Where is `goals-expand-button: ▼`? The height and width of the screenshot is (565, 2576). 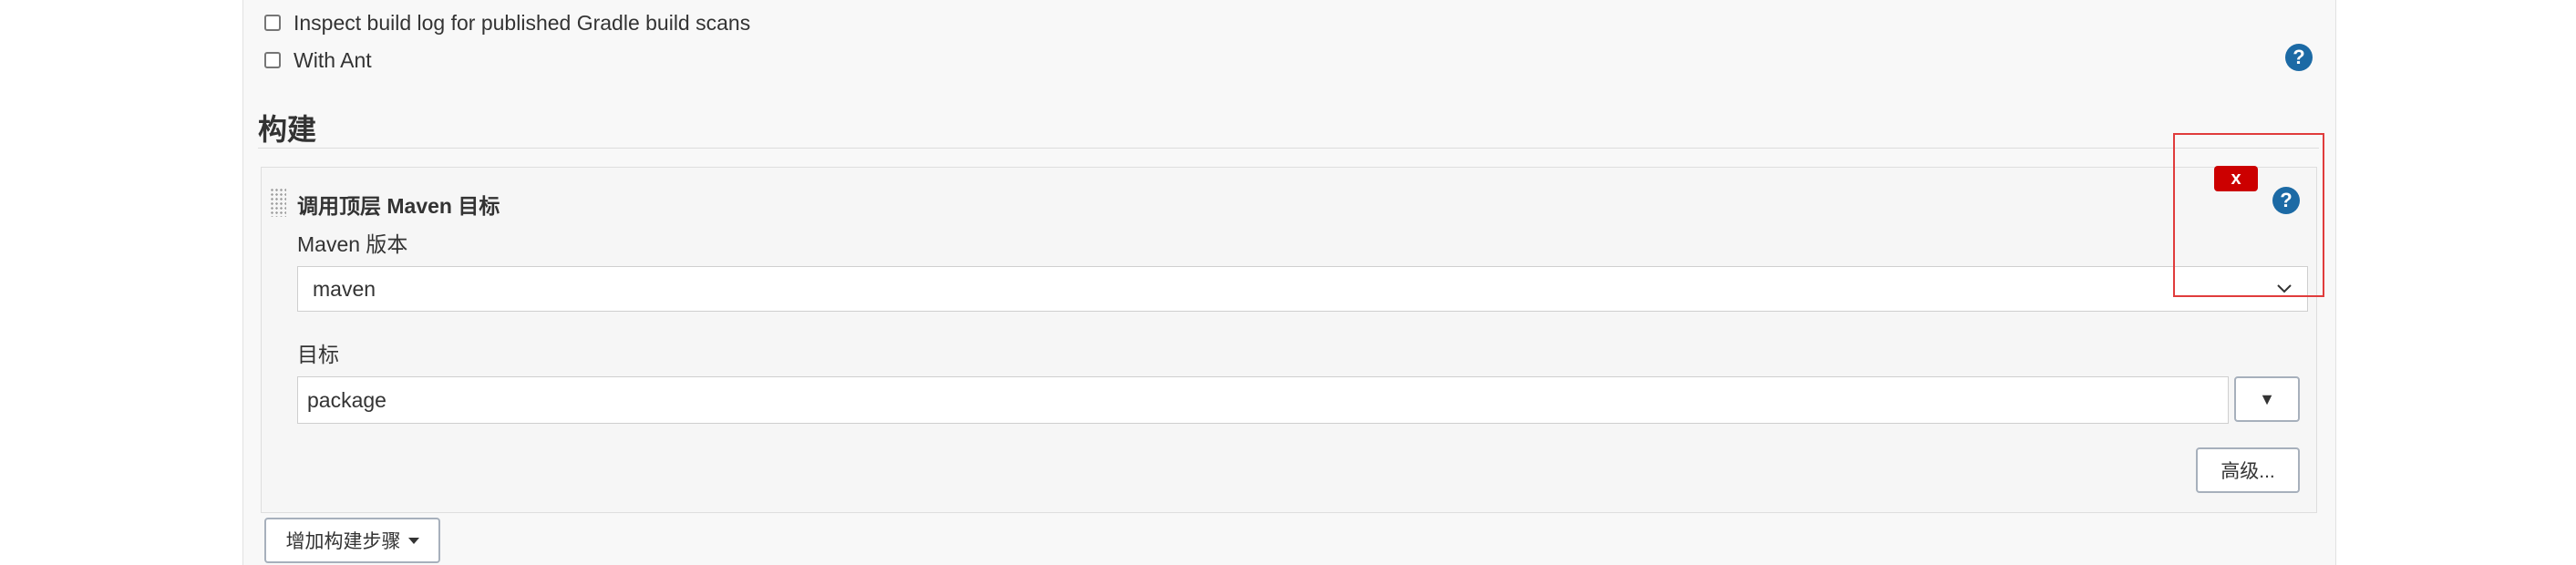 goals-expand-button: ▼ is located at coordinates (2267, 399).